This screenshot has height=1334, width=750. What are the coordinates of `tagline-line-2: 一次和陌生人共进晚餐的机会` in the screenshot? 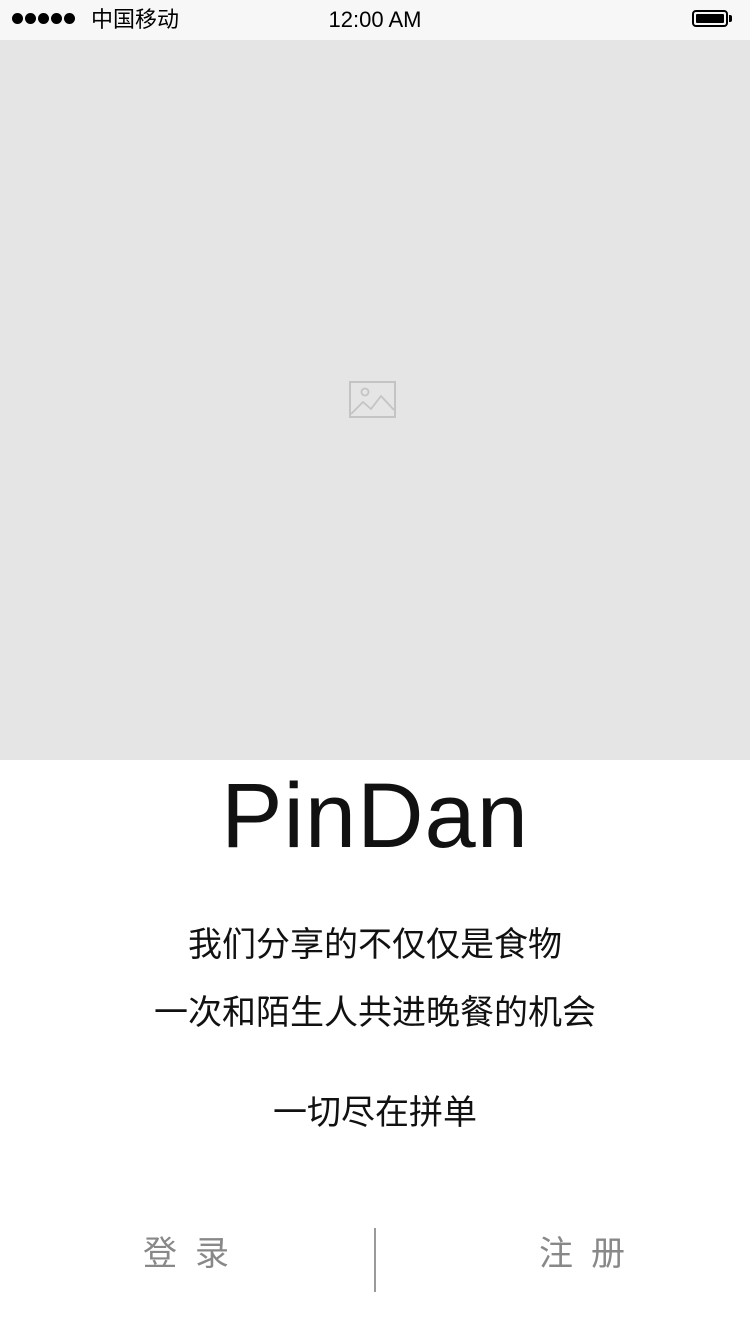 It's located at (375, 1013).